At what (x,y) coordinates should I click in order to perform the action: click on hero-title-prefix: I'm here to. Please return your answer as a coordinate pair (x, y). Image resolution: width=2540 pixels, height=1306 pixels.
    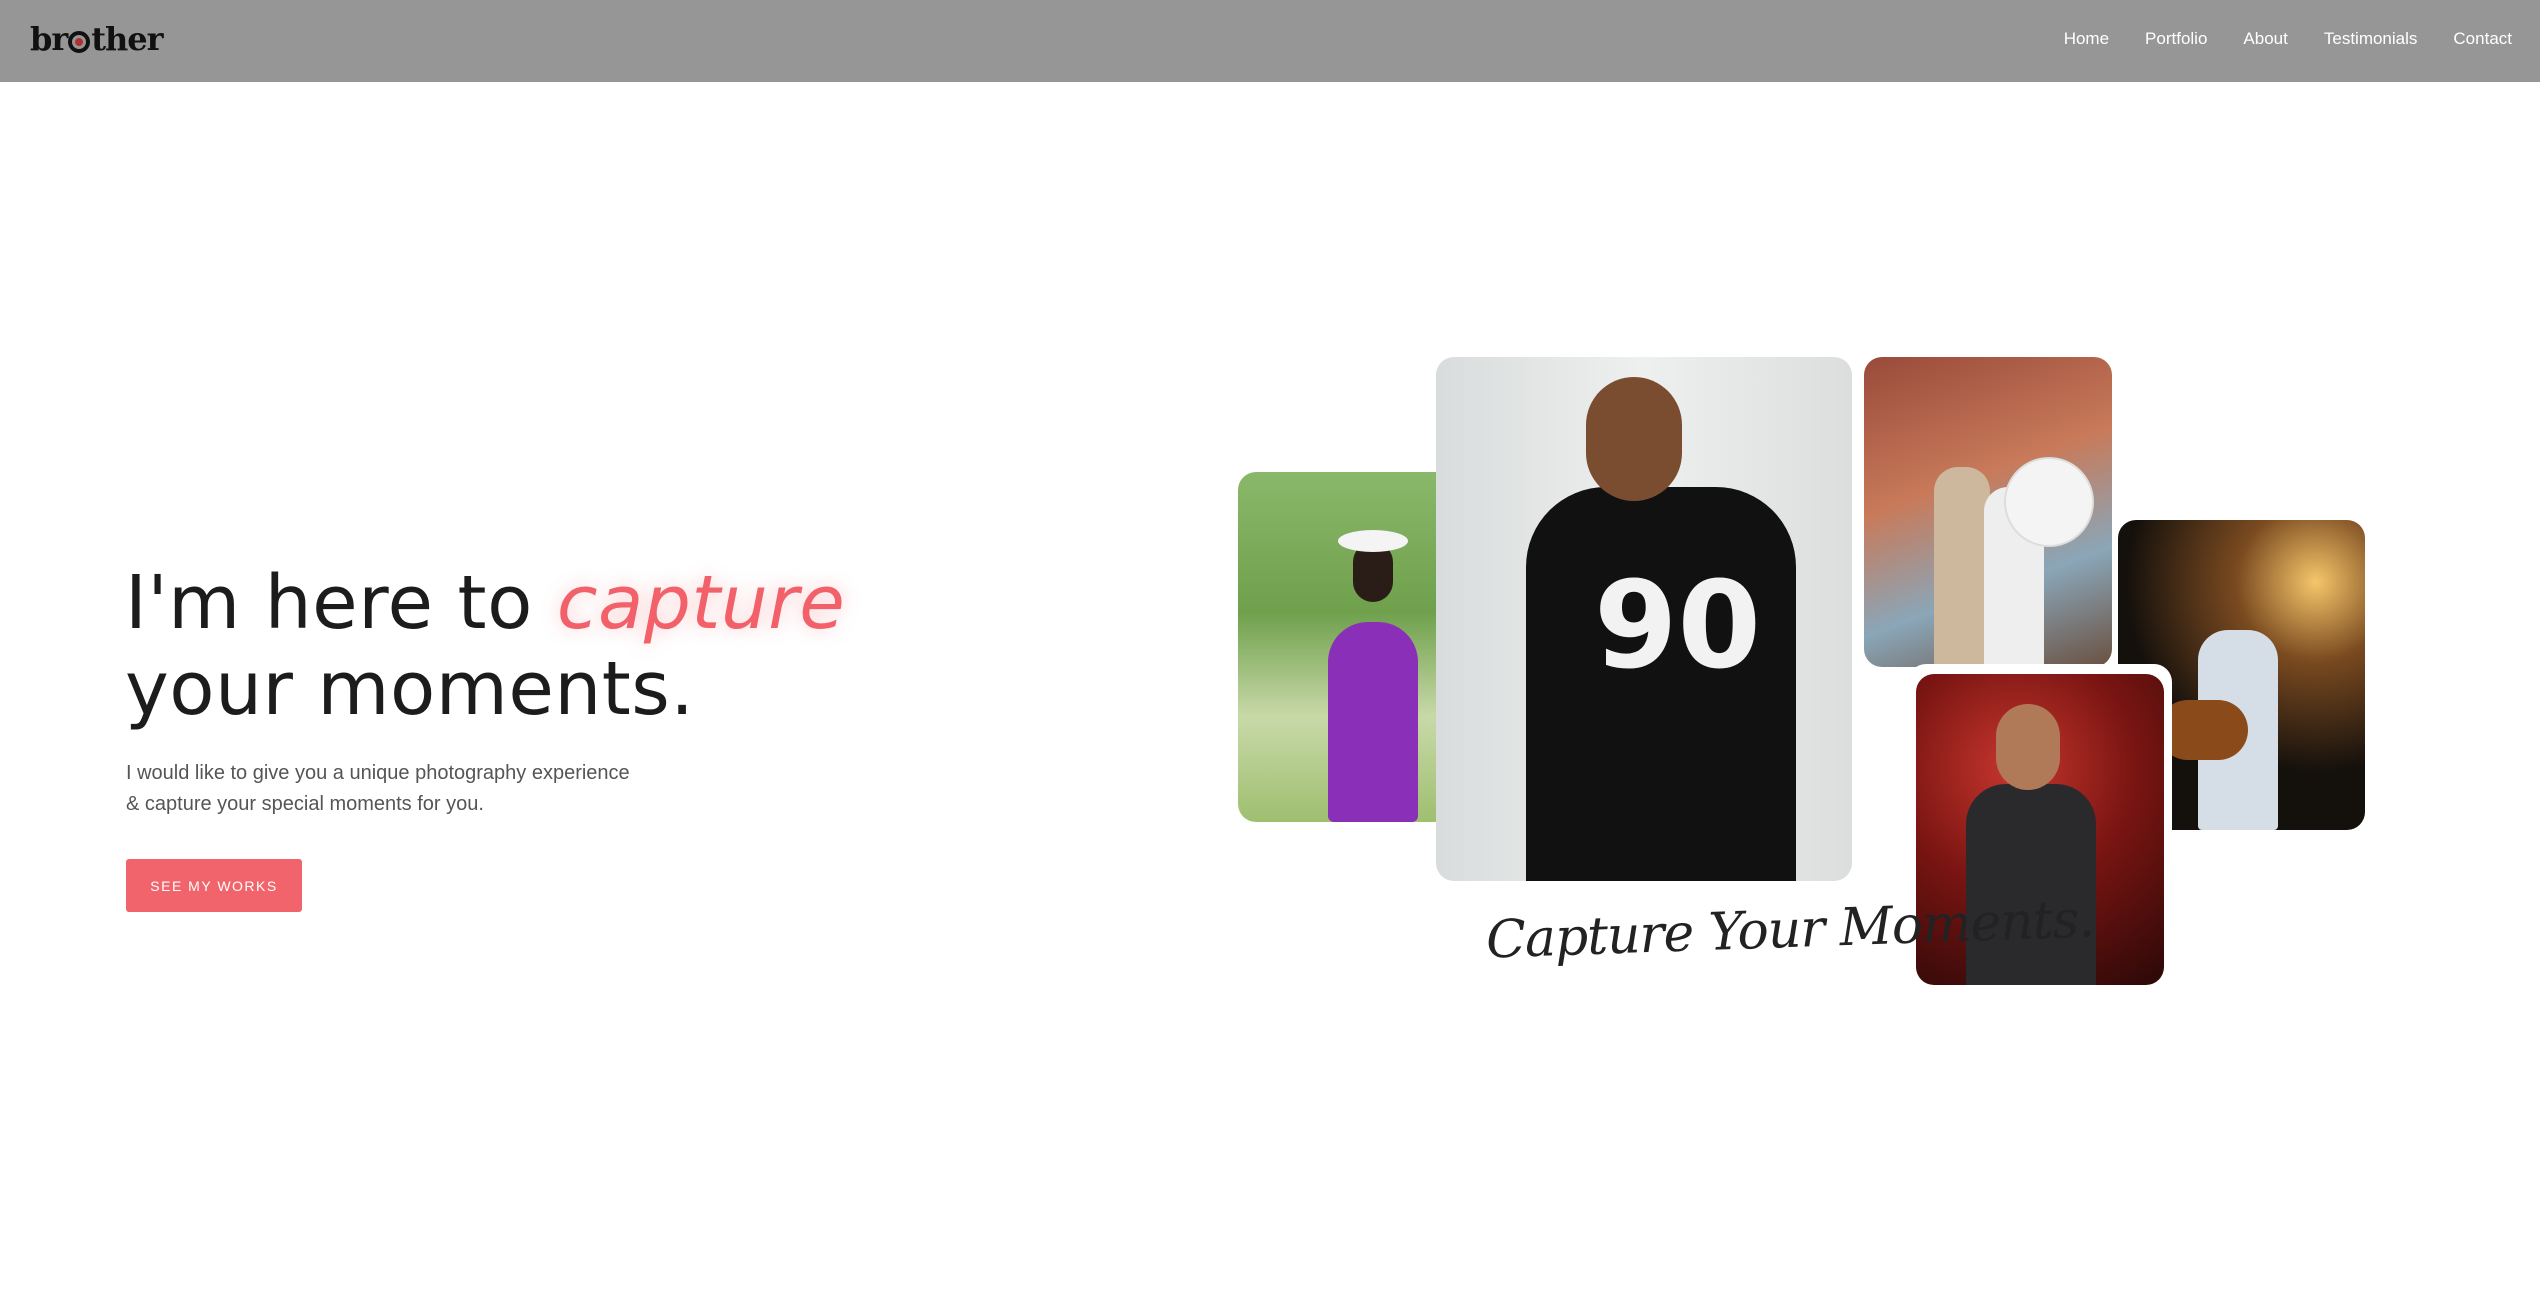
    Looking at the image, I should click on (329, 603).